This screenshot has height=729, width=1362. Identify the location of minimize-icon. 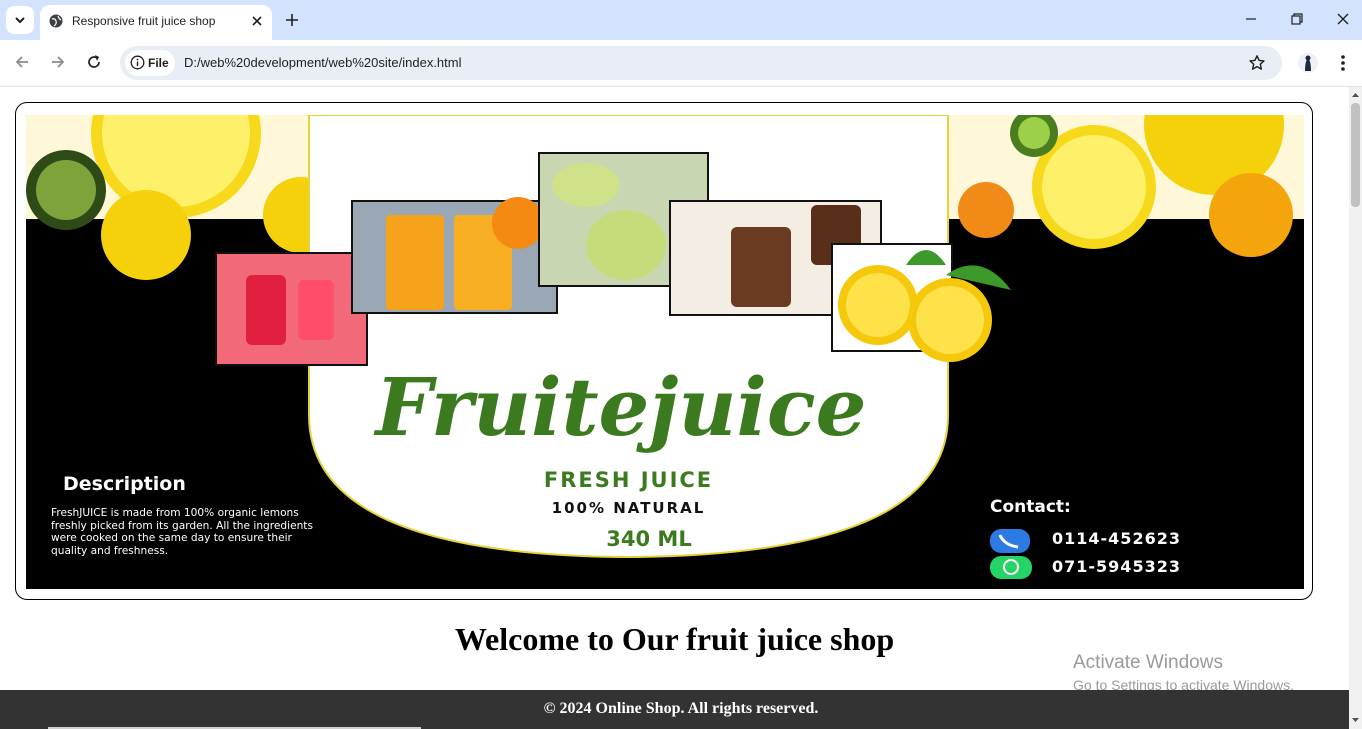
(1251, 19).